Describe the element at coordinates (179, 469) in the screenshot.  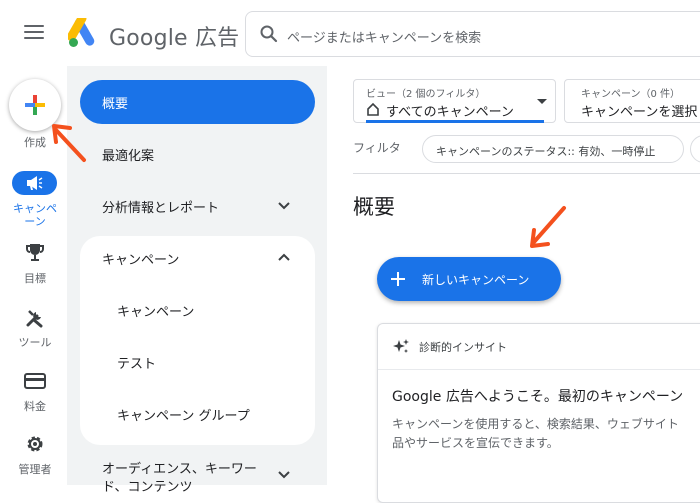
I see `nav-label-audiences-1: オーディエンス、キーワー` at that location.